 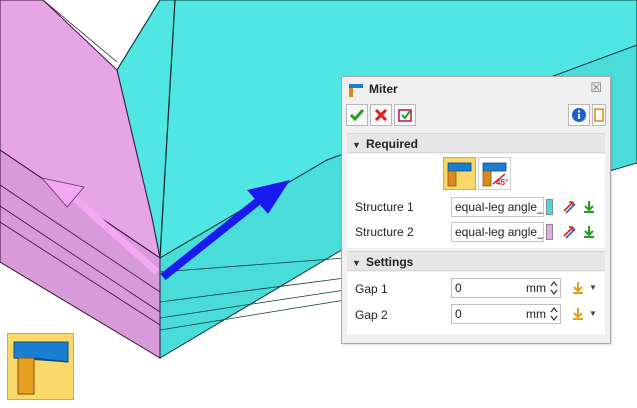 What do you see at coordinates (578, 314) in the screenshot?
I see `gap-2-pick-icon` at bounding box center [578, 314].